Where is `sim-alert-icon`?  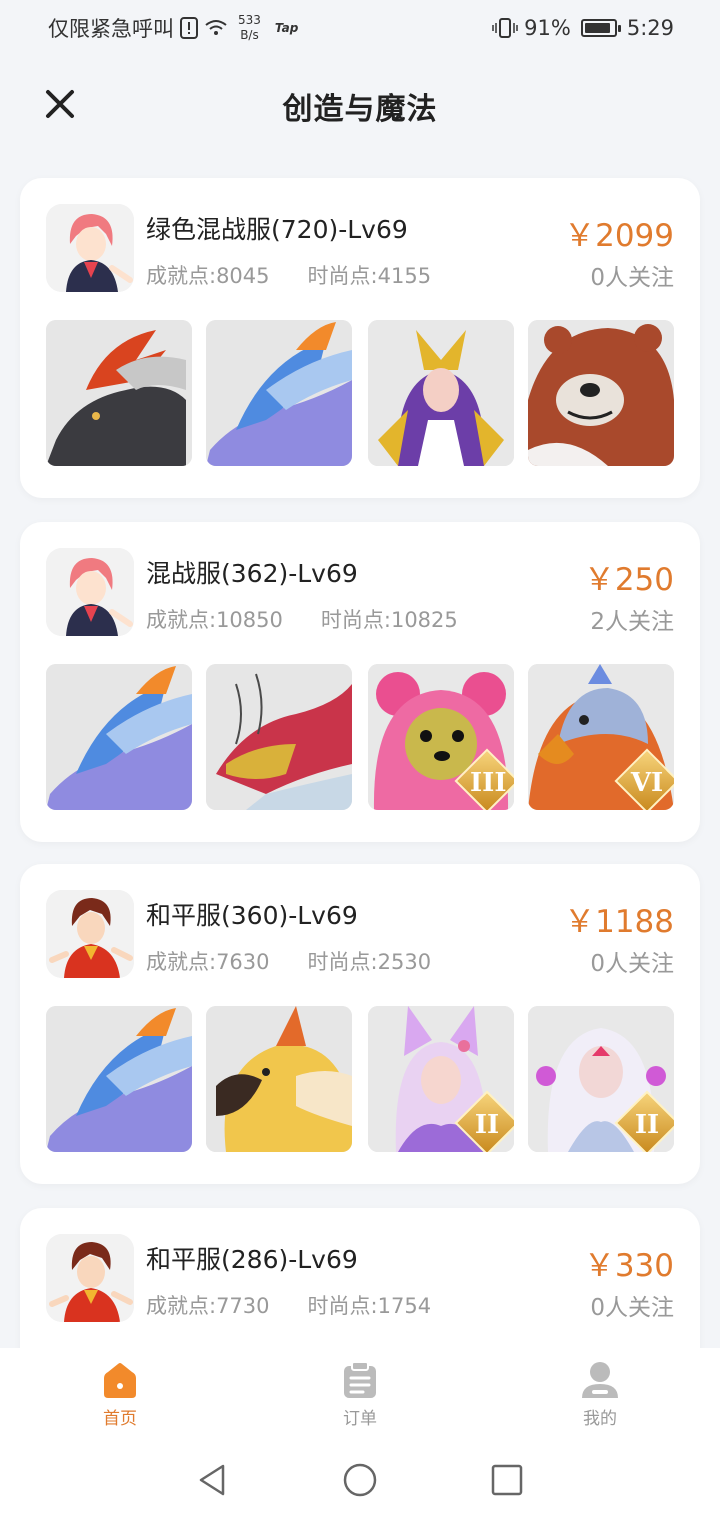
sim-alert-icon is located at coordinates (189, 28).